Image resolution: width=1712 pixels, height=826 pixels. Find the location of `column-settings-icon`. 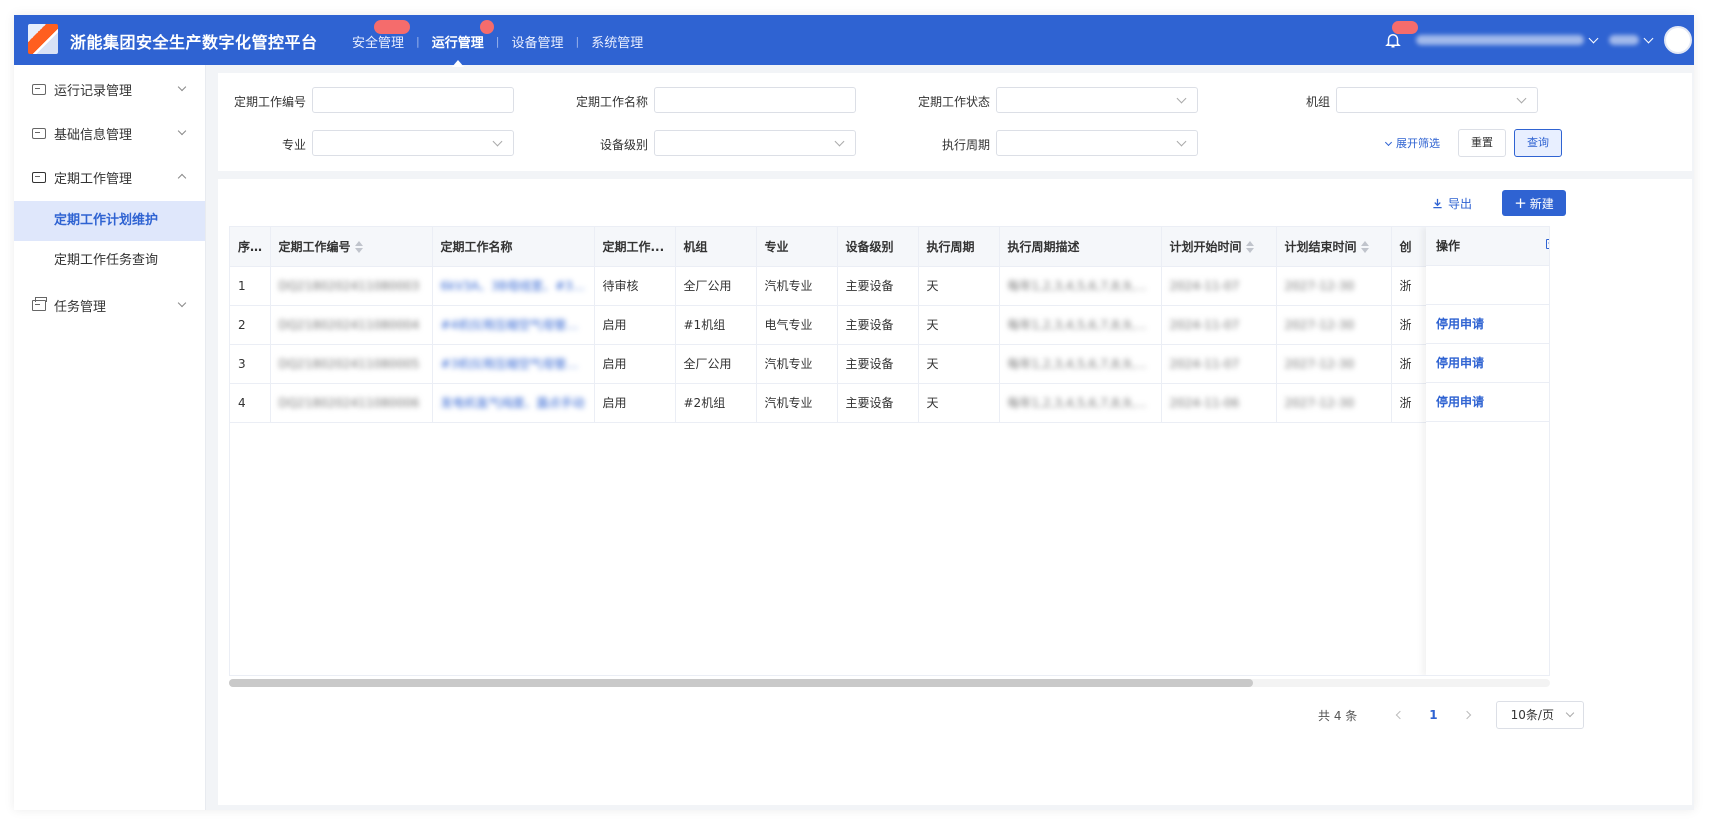

column-settings-icon is located at coordinates (1547, 244).